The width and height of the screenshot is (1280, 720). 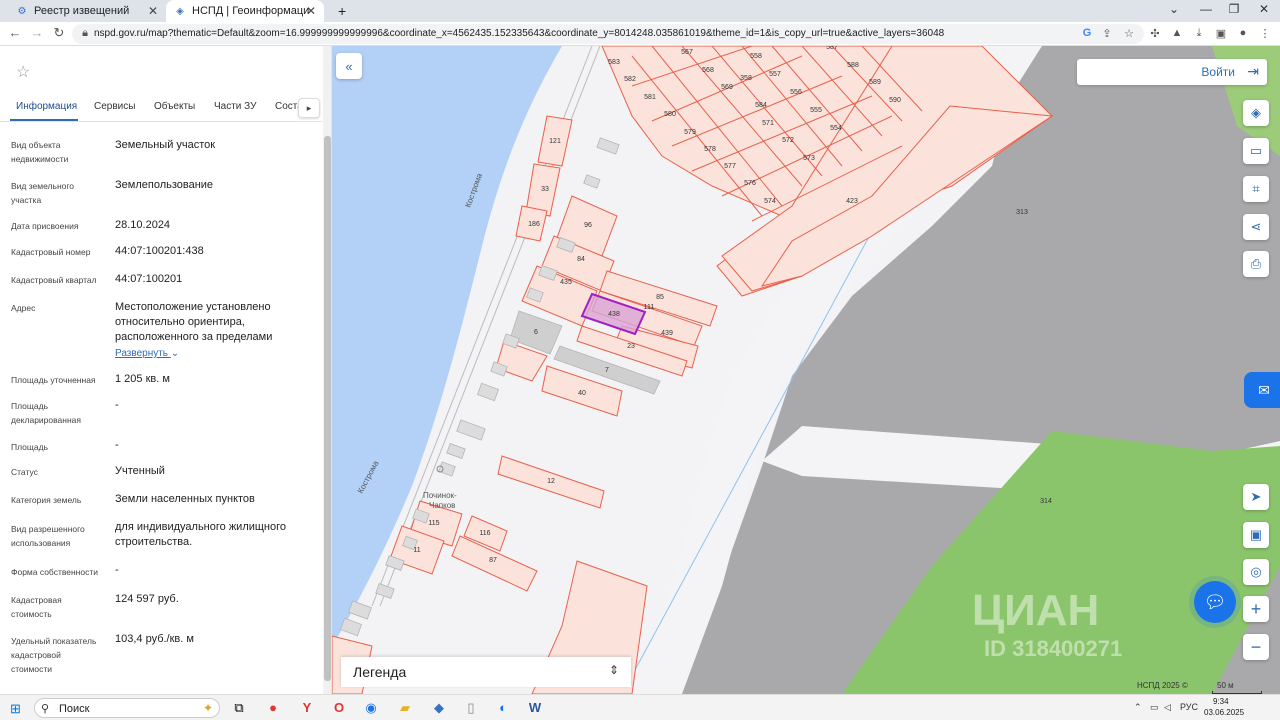 I want to click on nspd-favicon-icon: ◈, so click(x=180, y=11).